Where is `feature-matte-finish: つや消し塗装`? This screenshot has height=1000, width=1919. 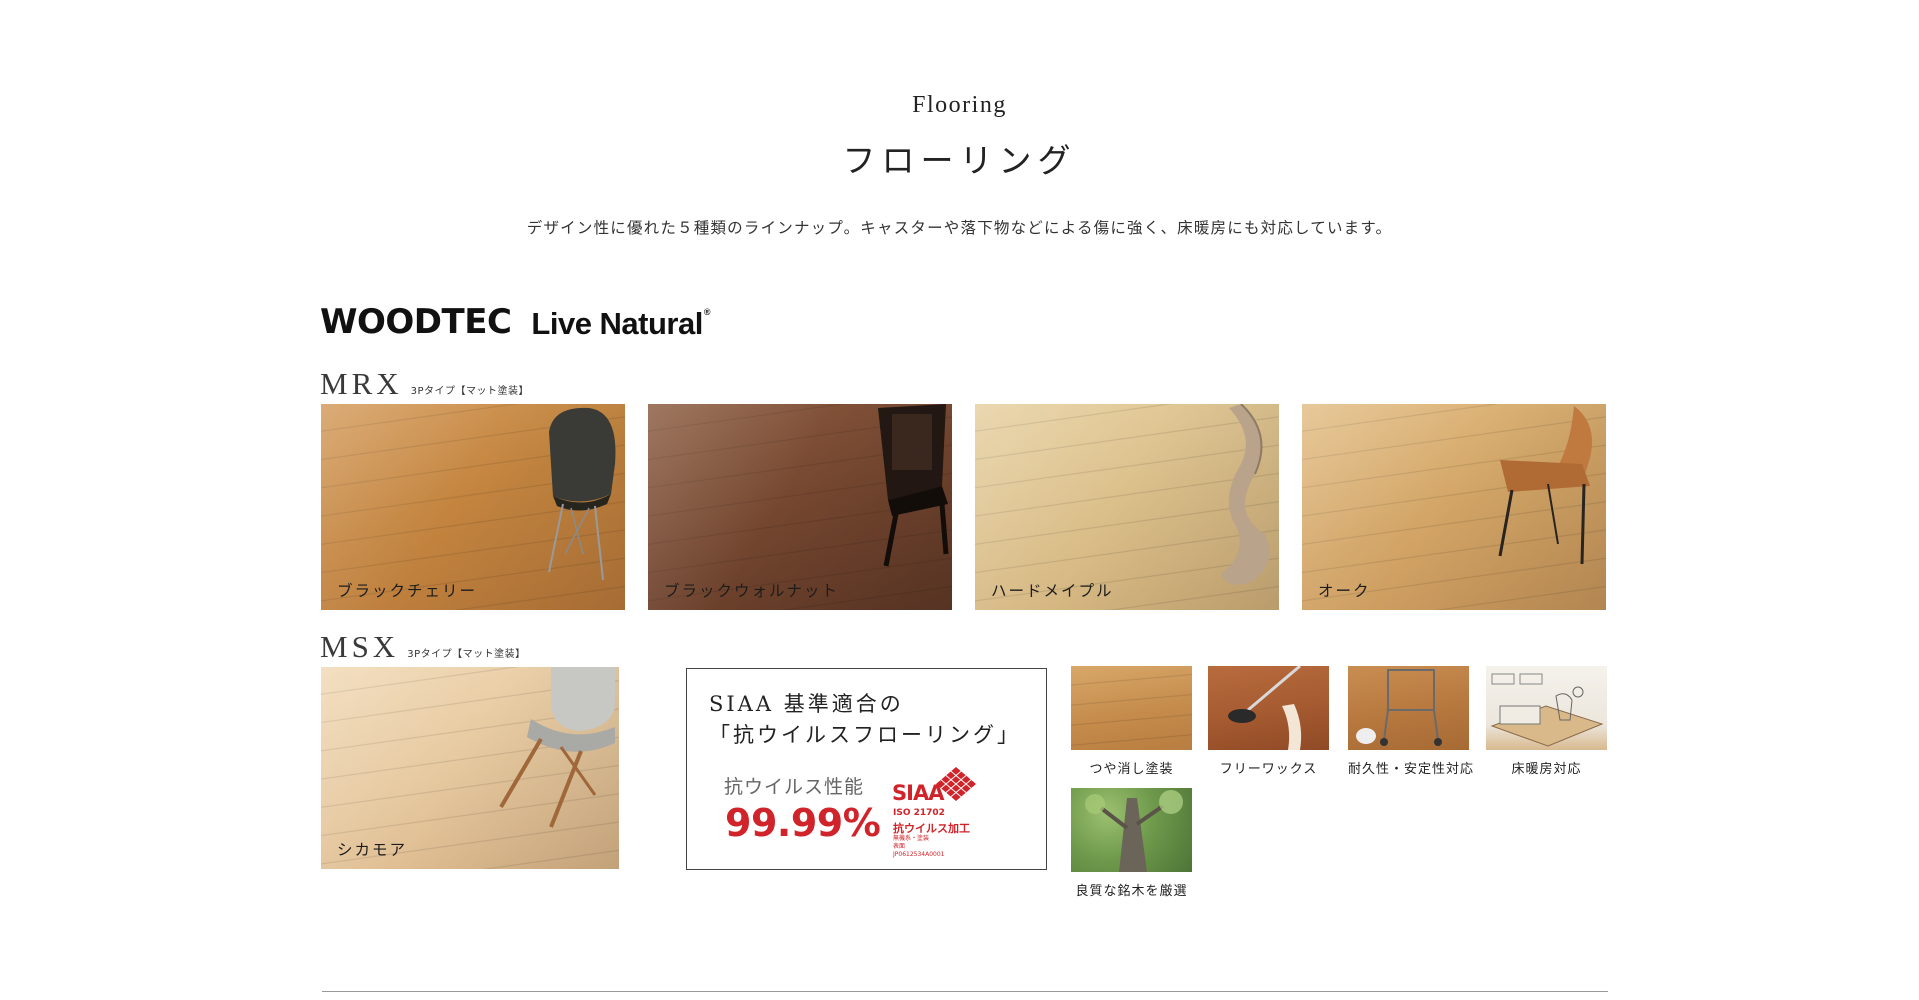
feature-matte-finish: つや消し塗装 is located at coordinates (1131, 721).